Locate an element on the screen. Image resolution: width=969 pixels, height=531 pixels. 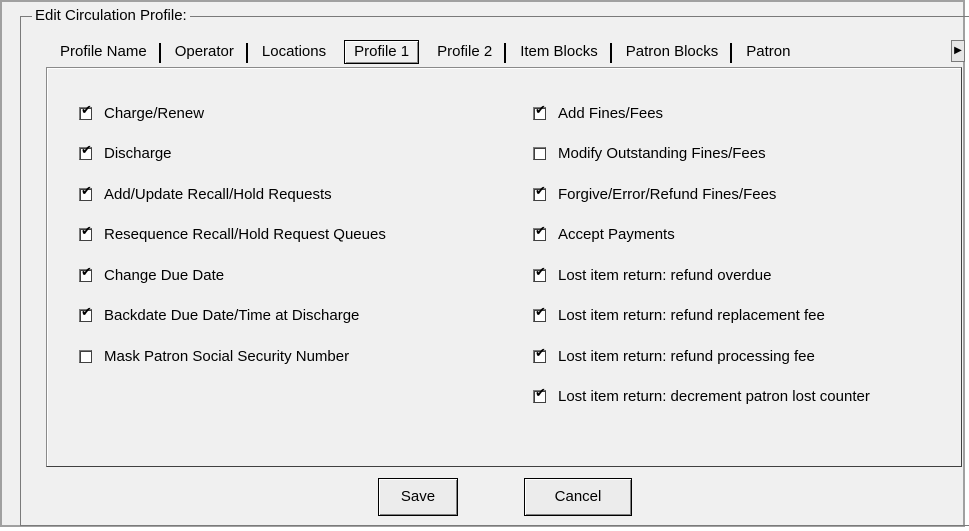
group-title: Edit Circulation Profile: is located at coordinates (111, 15).